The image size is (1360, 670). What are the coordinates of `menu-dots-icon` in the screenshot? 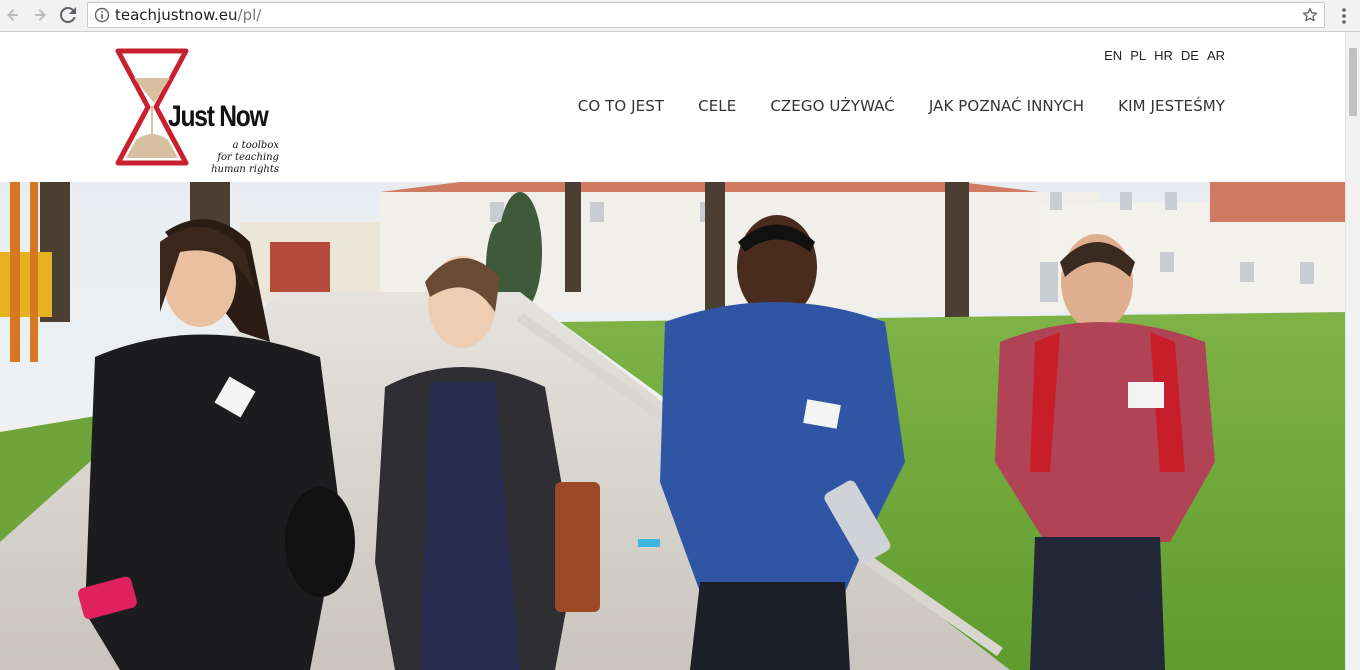 It's located at (1344, 16).